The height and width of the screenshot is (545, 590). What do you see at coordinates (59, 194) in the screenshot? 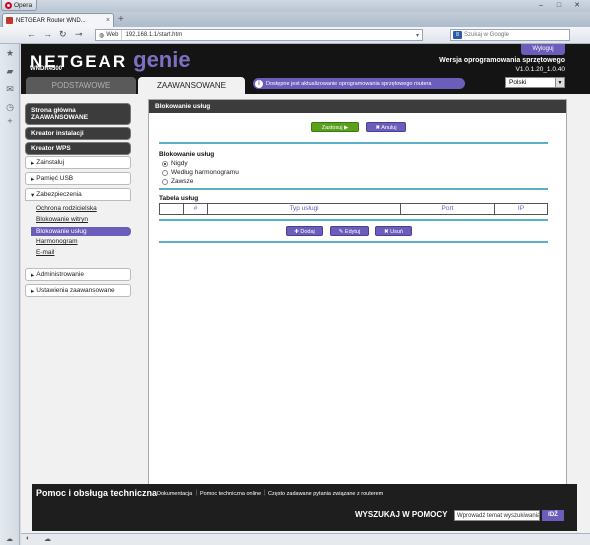
I see `nav-security-label: Zabezpieczenia` at bounding box center [59, 194].